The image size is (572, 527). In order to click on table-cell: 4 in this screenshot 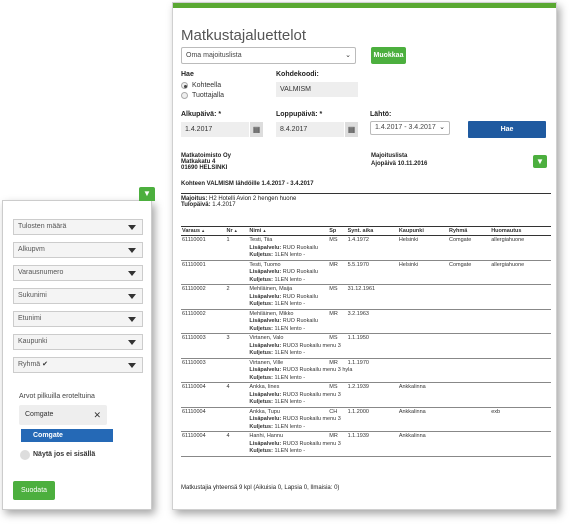, I will do `click(228, 387)`.